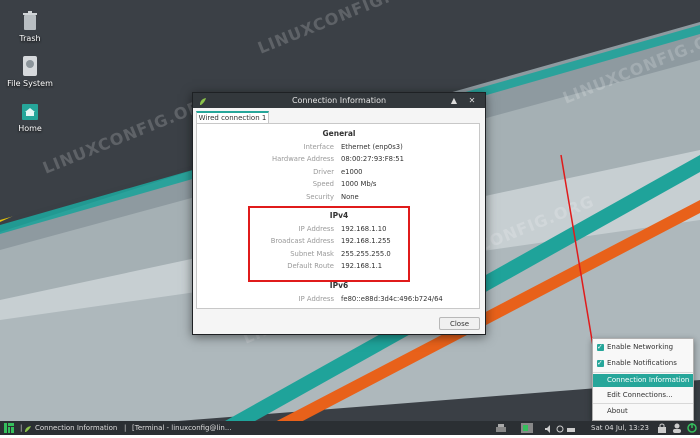 The width and height of the screenshot is (700, 438). I want to click on network-tray-icon, so click(501, 428).